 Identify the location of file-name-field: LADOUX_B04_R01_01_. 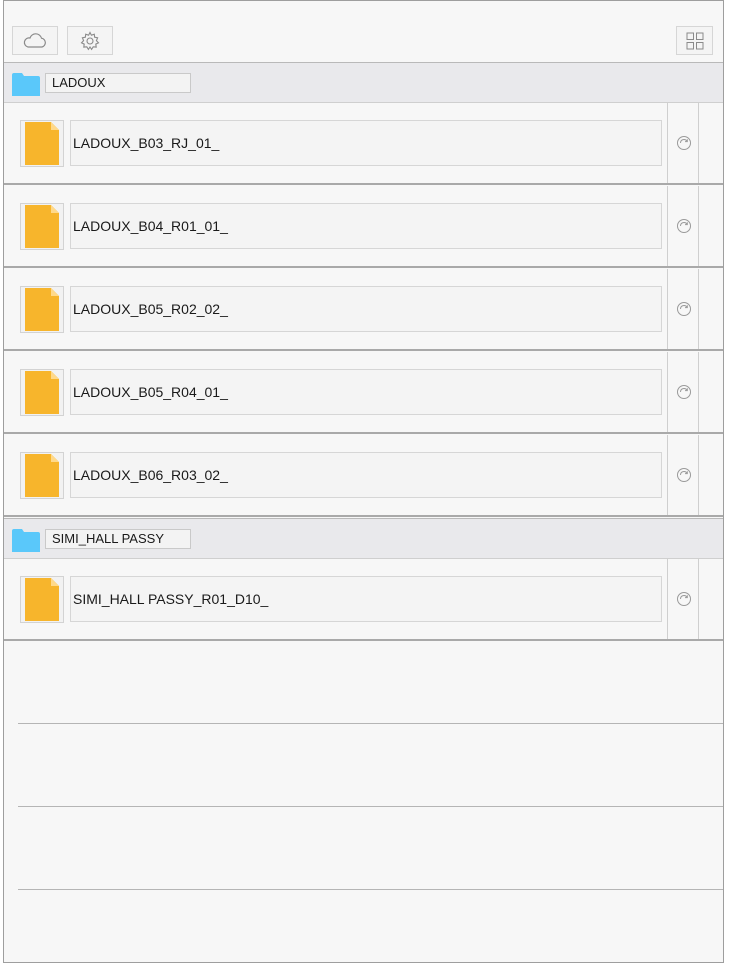
(366, 226).